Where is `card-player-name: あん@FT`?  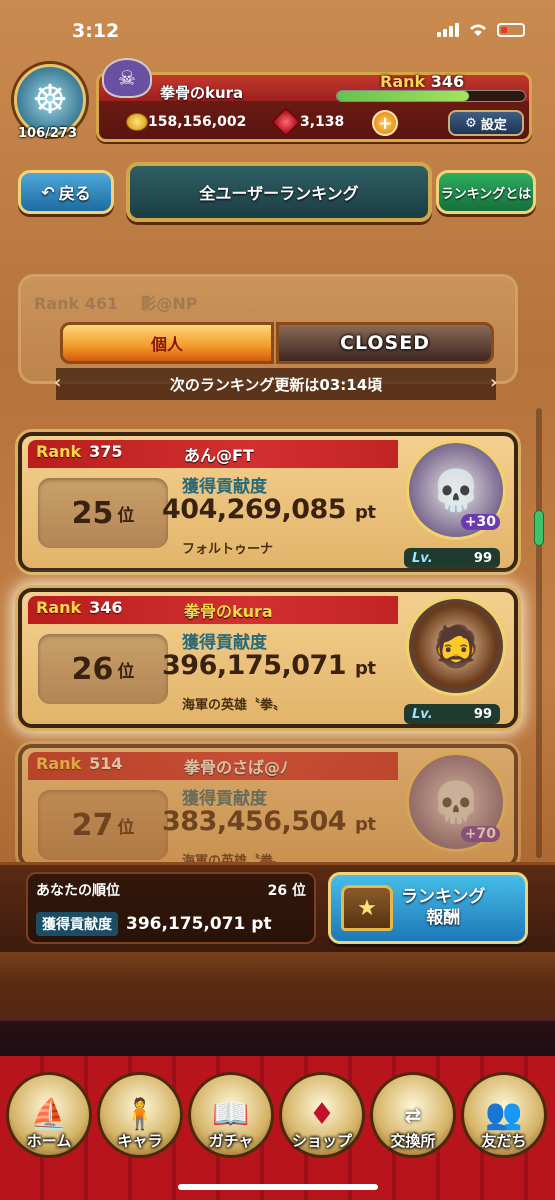 card-player-name: あん@FT is located at coordinates (219, 455).